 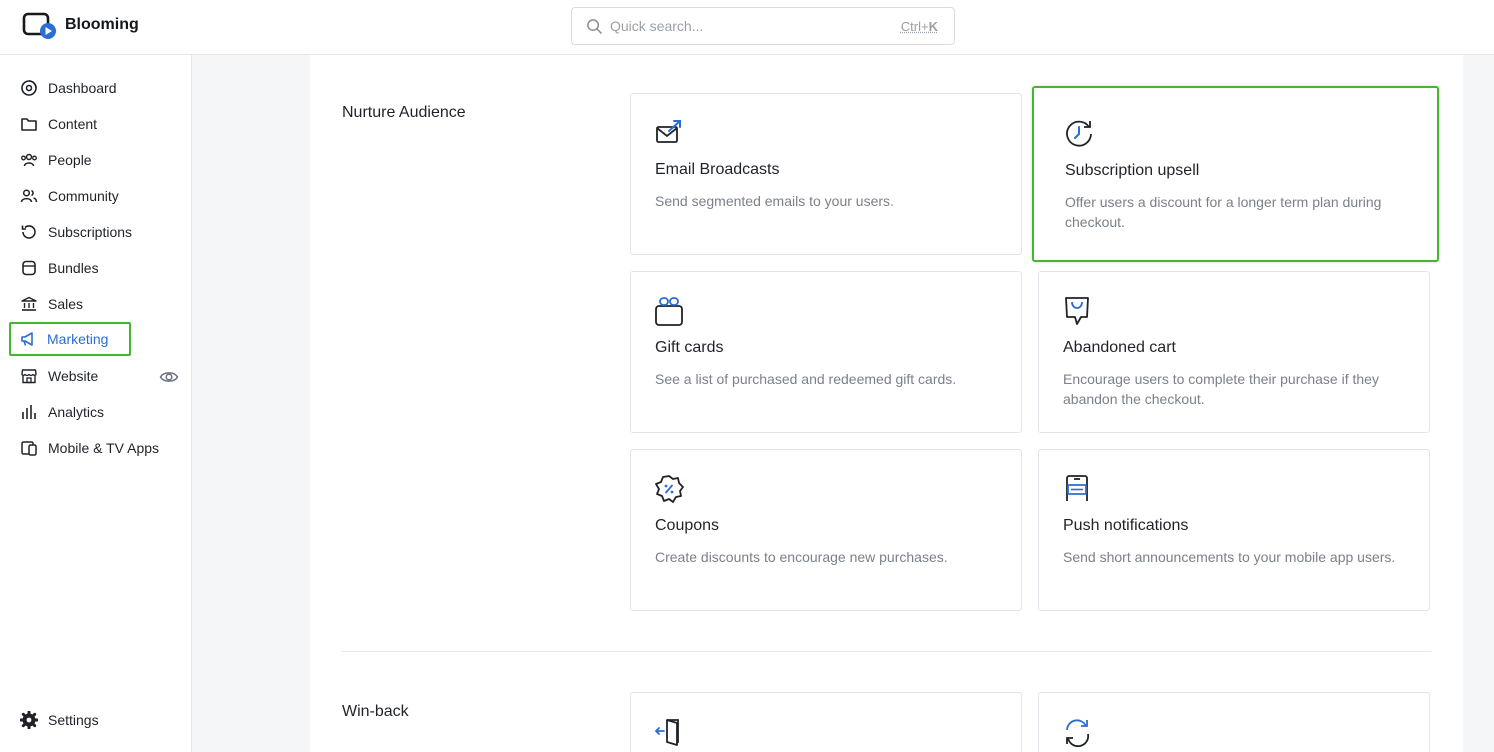 I want to click on search-icon, so click(x=594, y=26).